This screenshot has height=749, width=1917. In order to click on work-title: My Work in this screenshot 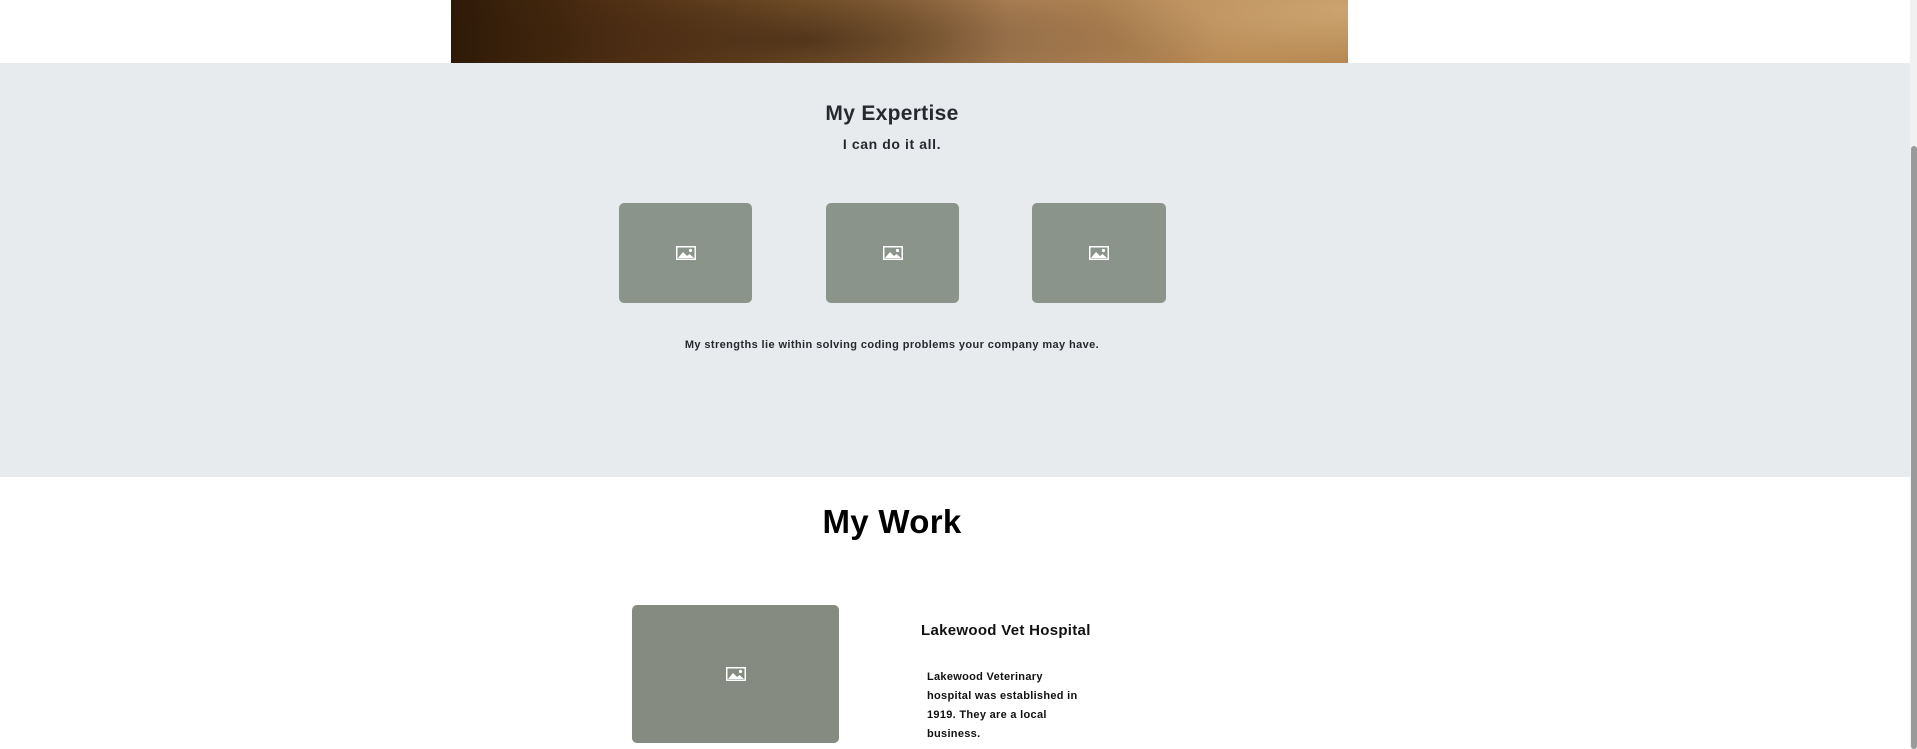, I will do `click(892, 521)`.